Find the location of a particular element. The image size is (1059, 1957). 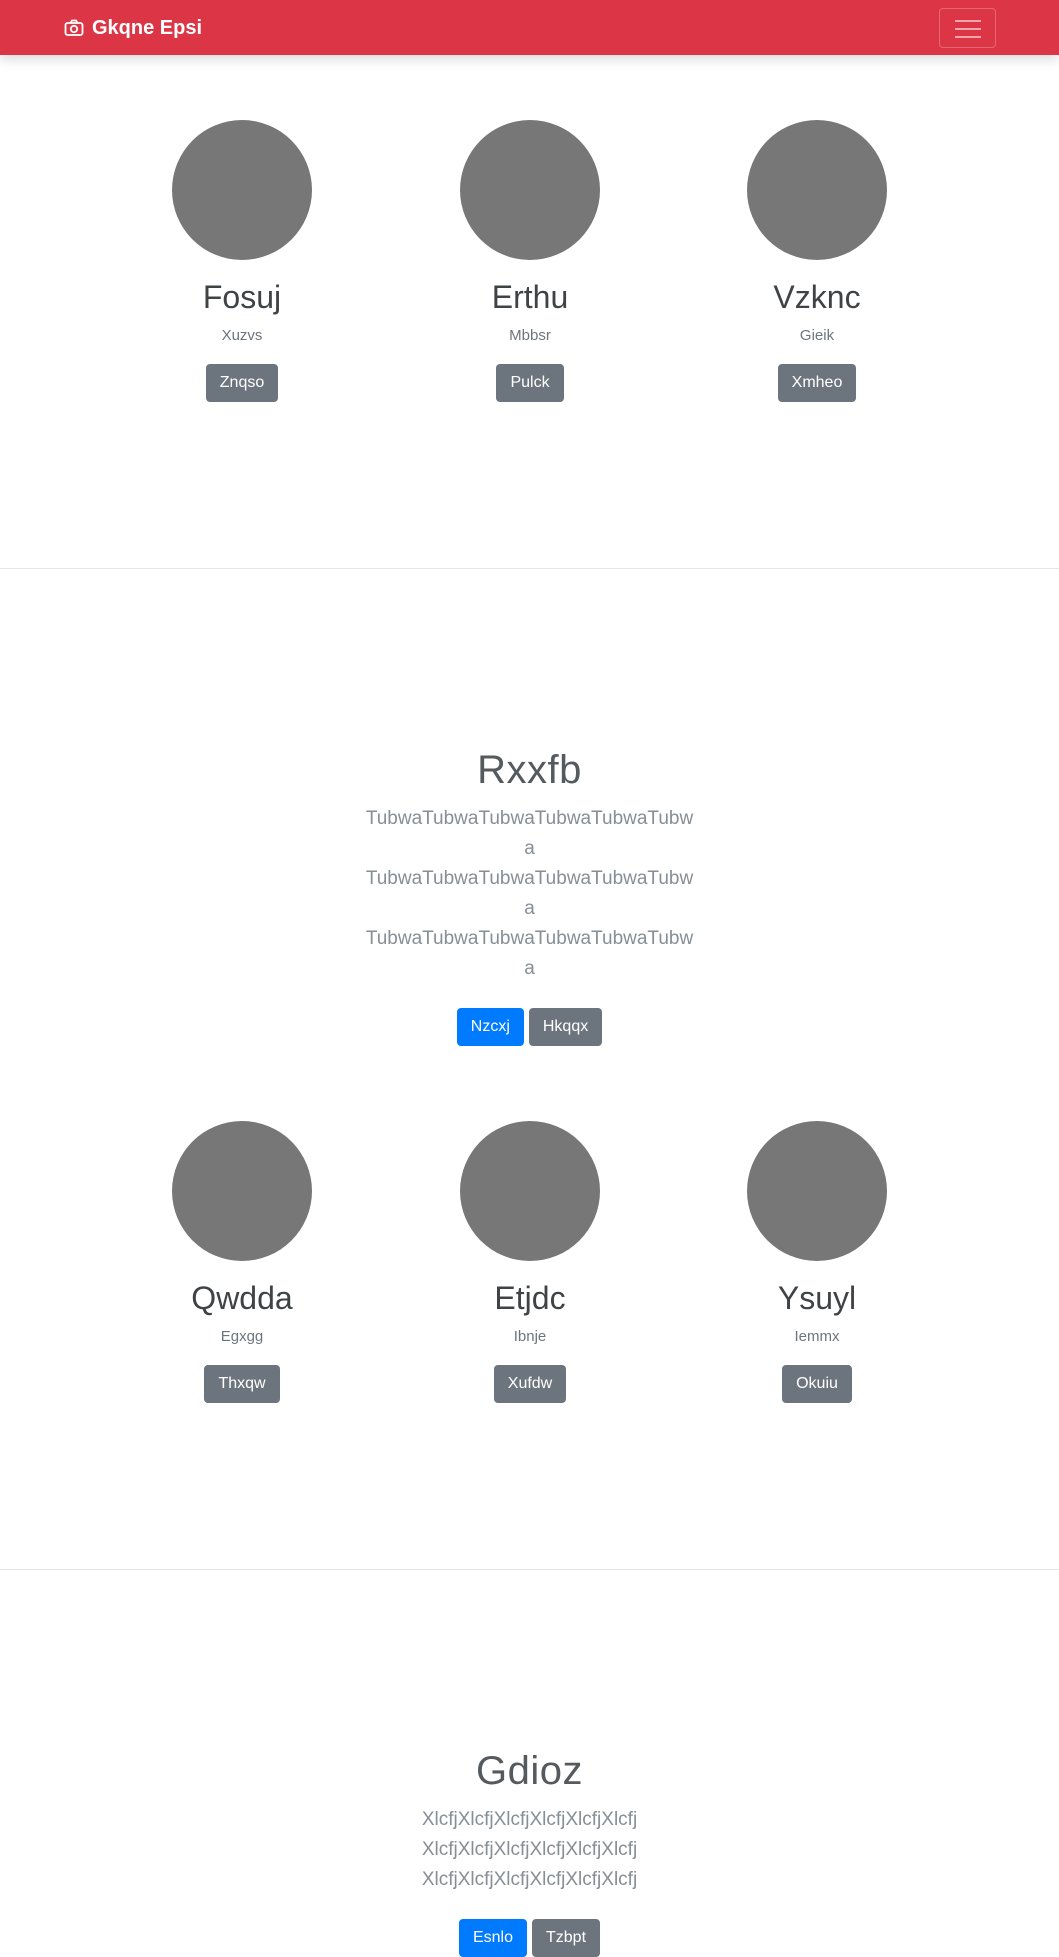

member-button: Xufdw is located at coordinates (530, 1384).